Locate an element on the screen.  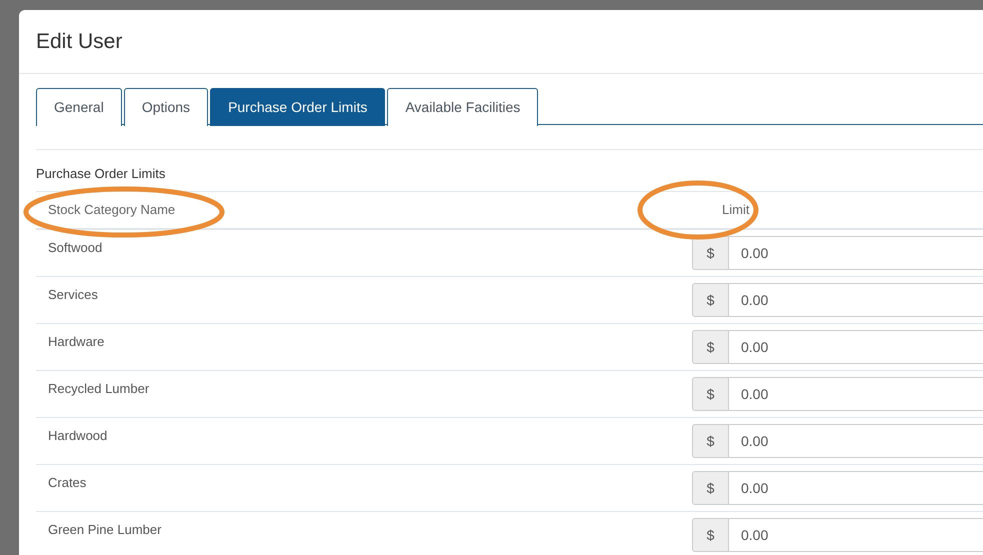
category-name: Softwood is located at coordinates (75, 248).